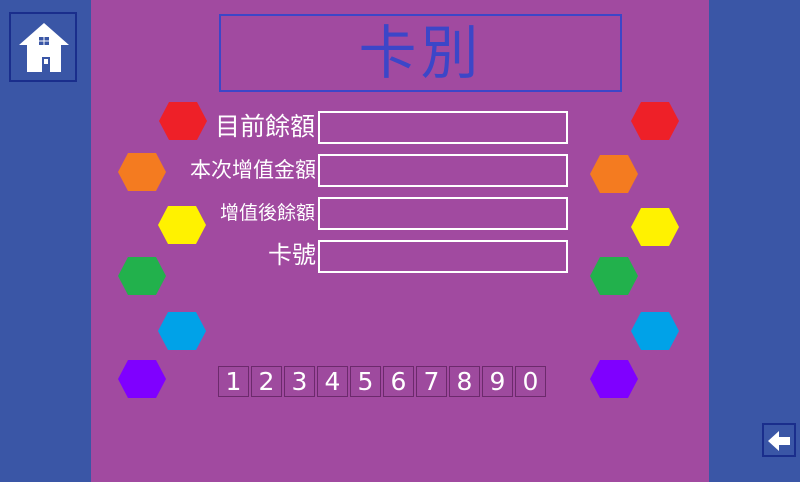 This screenshot has height=482, width=800. What do you see at coordinates (182, 331) in the screenshot?
I see `hexagon-blue-left` at bounding box center [182, 331].